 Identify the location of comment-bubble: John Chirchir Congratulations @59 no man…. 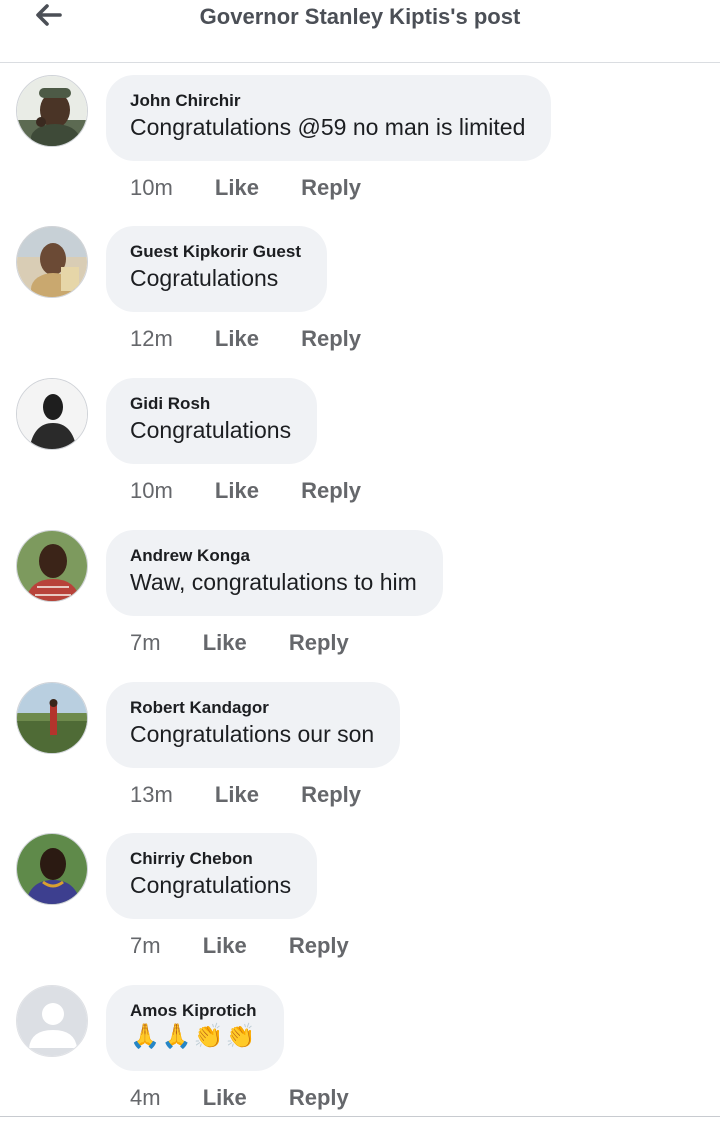
(329, 118).